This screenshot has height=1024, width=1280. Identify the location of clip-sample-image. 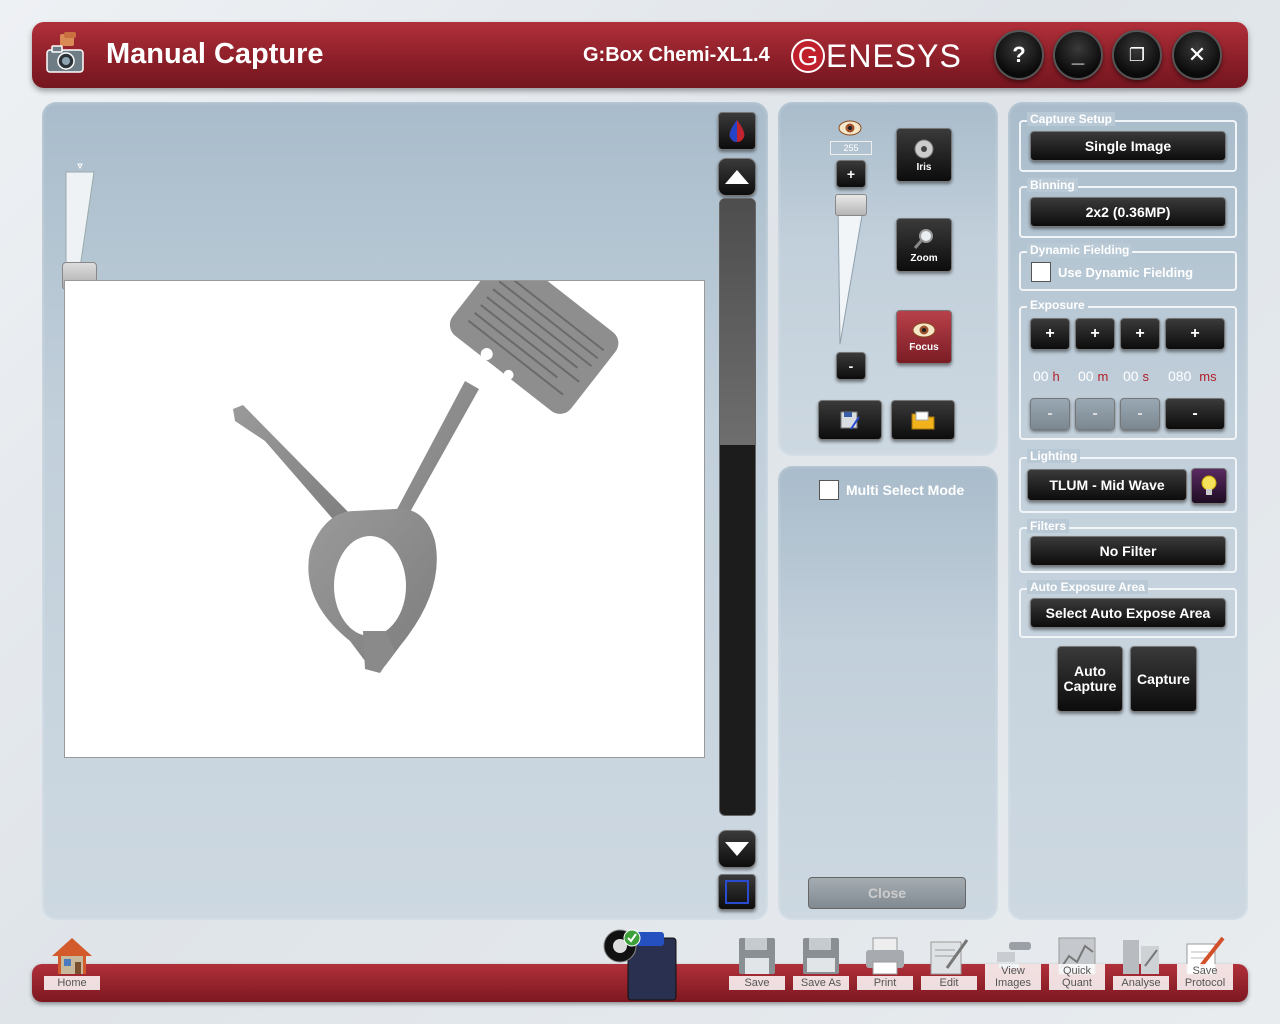
(426, 477).